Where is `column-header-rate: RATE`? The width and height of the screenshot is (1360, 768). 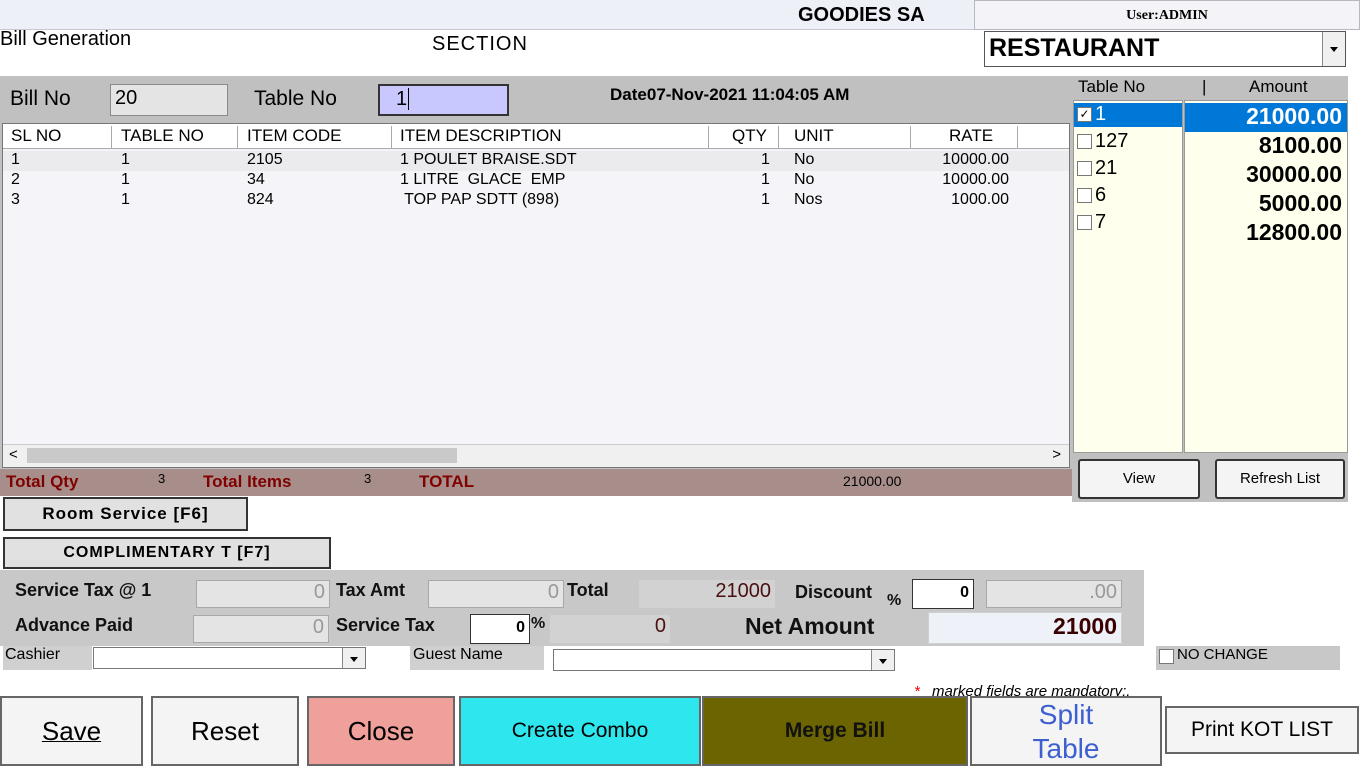 column-header-rate: RATE is located at coordinates (983, 137).